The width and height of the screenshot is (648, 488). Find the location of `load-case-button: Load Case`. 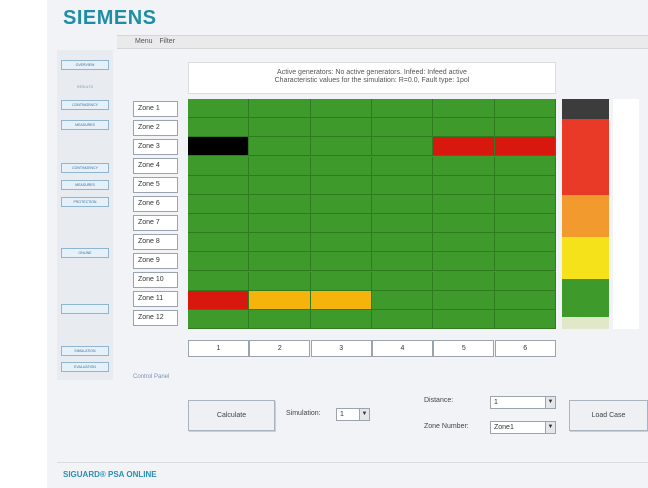

load-case-button: Load Case is located at coordinates (608, 415).